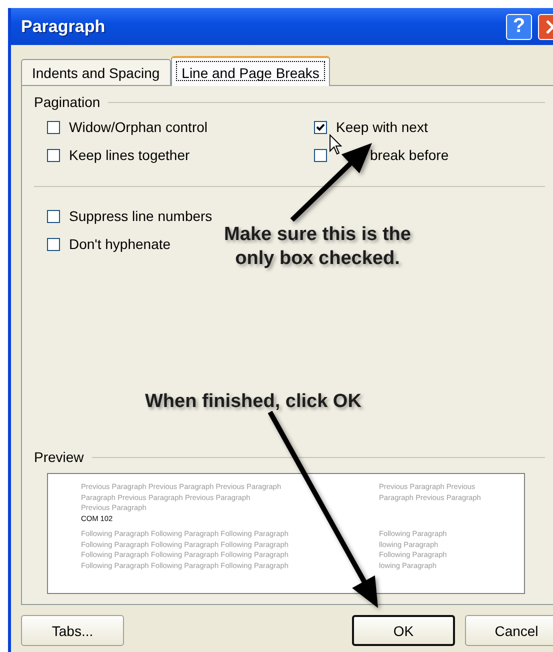 This screenshot has height=652, width=553. What do you see at coordinates (67, 102) in the screenshot?
I see `group-heading: Pagination` at bounding box center [67, 102].